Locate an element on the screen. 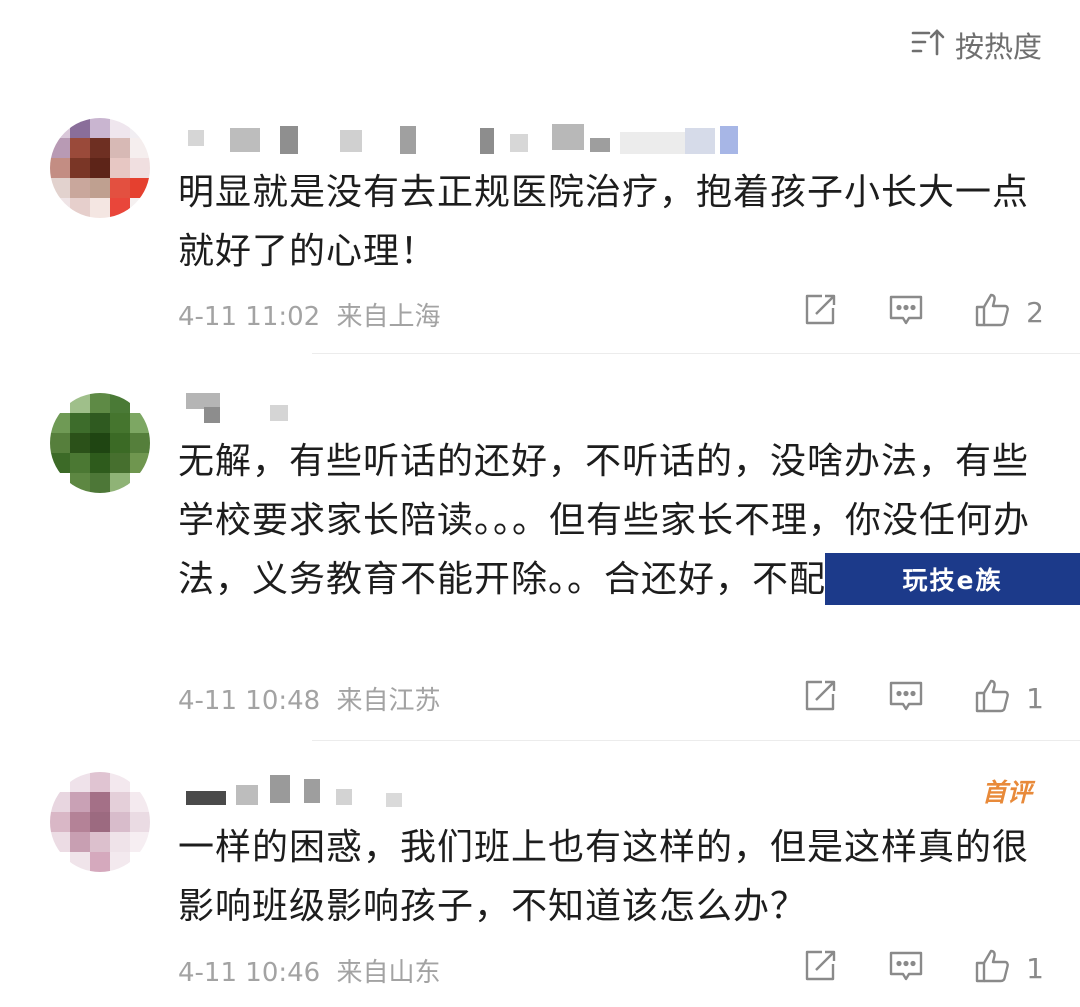  sort-by-heat-button: 按热度 is located at coordinates (976, 45).